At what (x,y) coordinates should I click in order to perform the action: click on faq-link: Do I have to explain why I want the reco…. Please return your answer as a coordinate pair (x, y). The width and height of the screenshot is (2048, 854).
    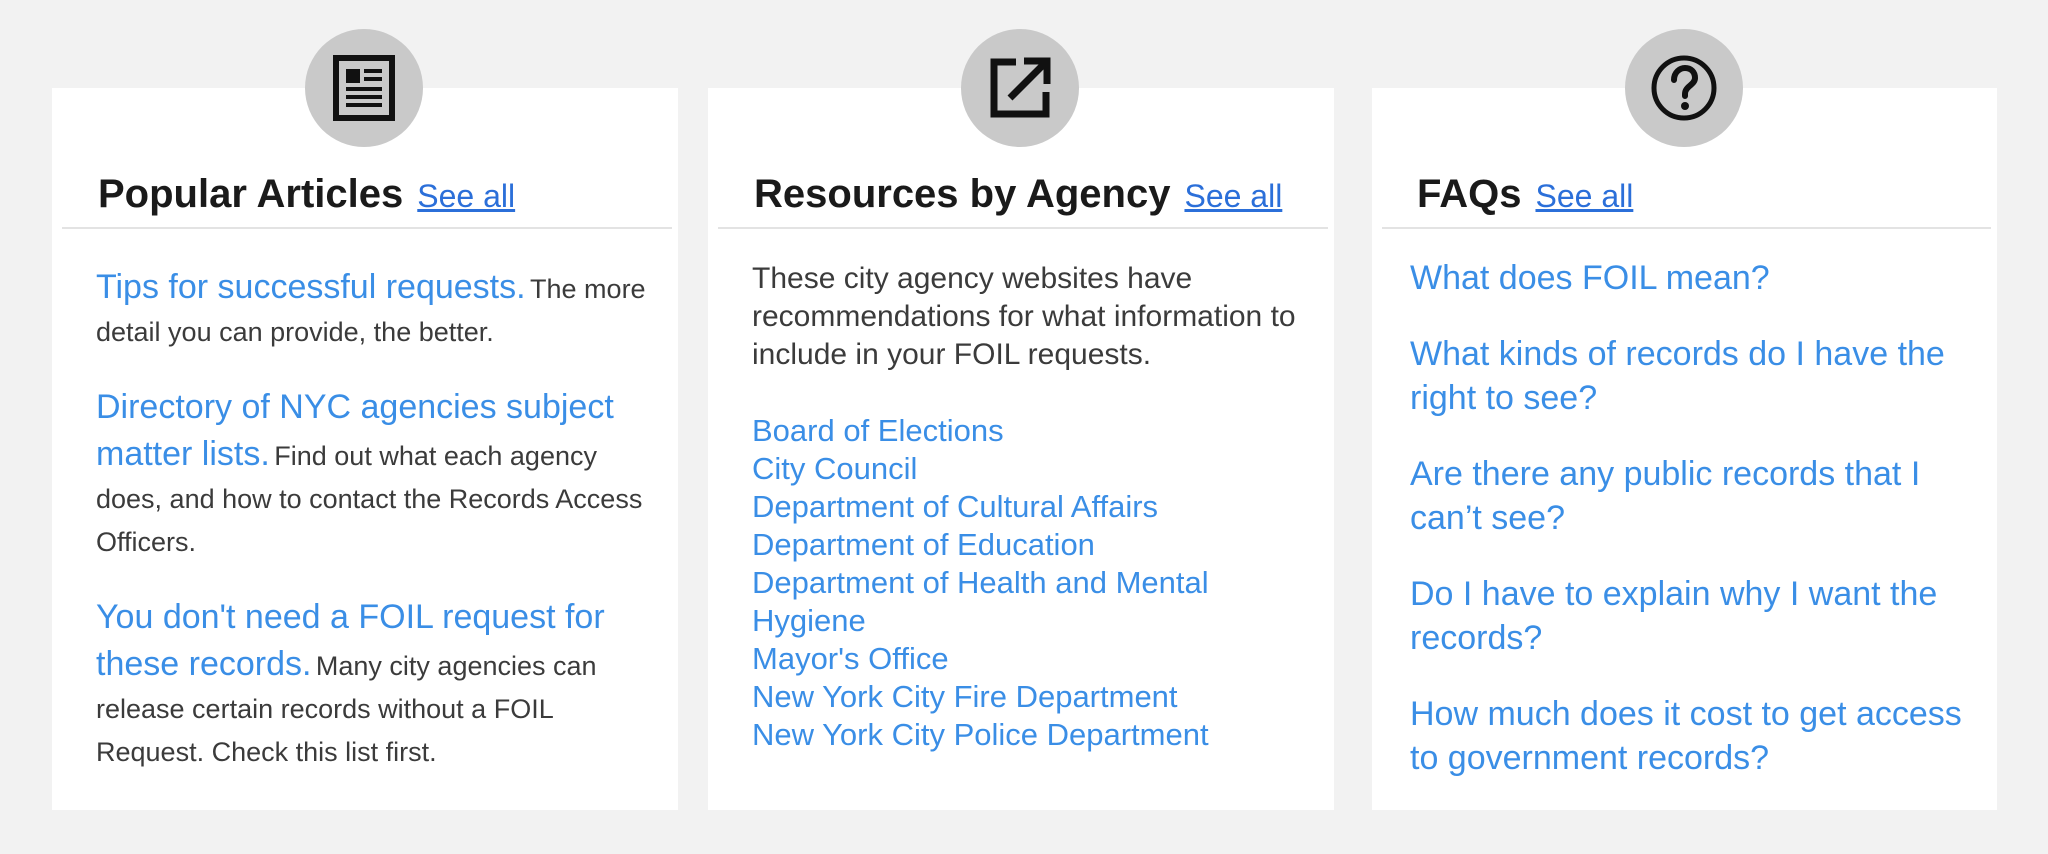
    Looking at the image, I should click on (1673, 616).